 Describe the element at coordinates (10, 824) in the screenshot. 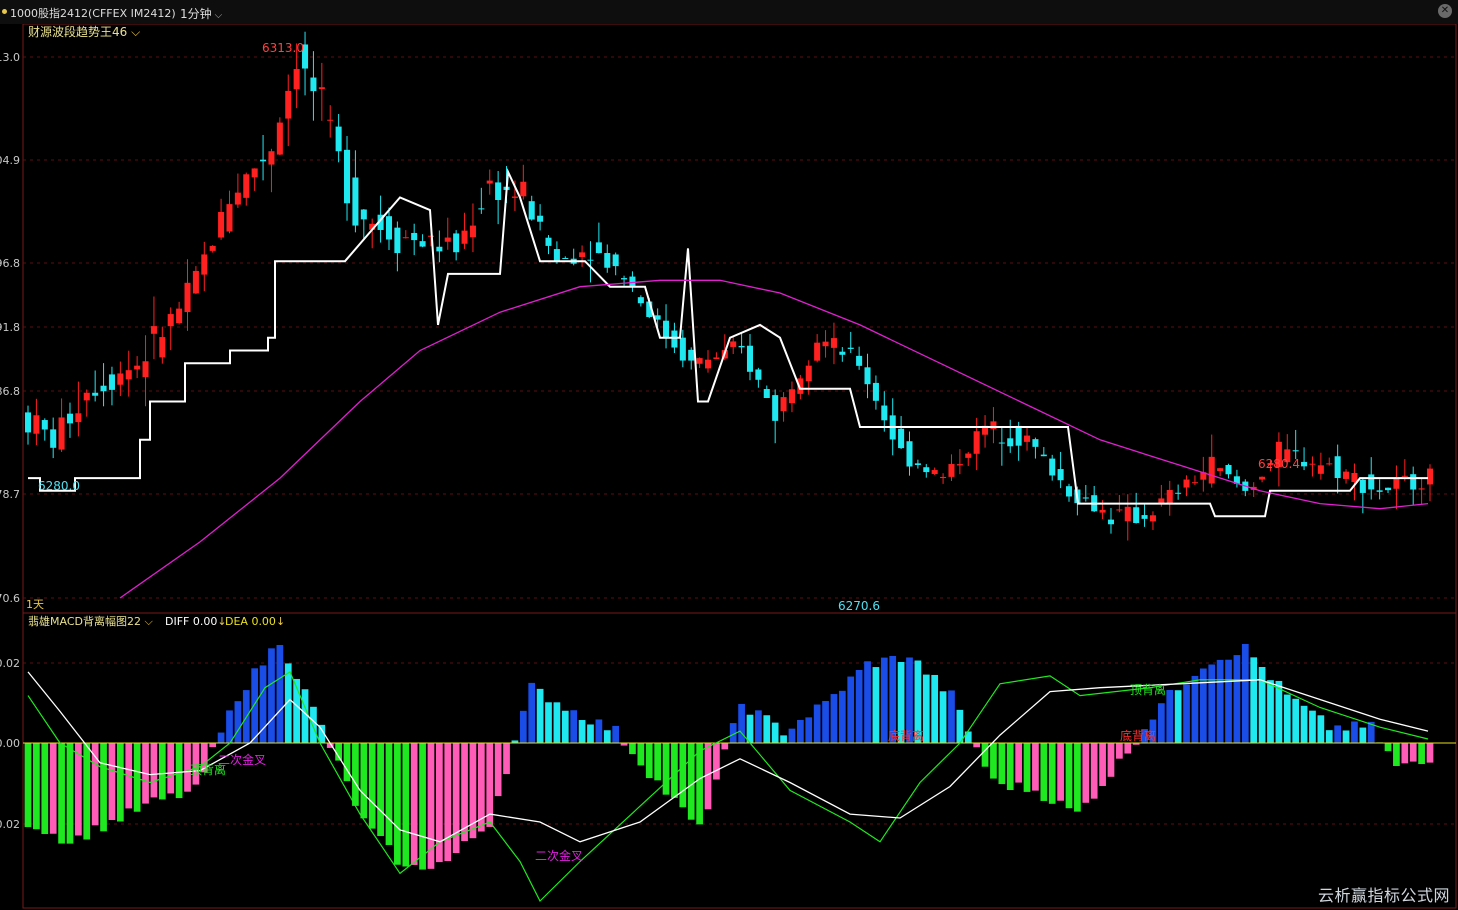

I see `y-tick-label: -0.02` at that location.